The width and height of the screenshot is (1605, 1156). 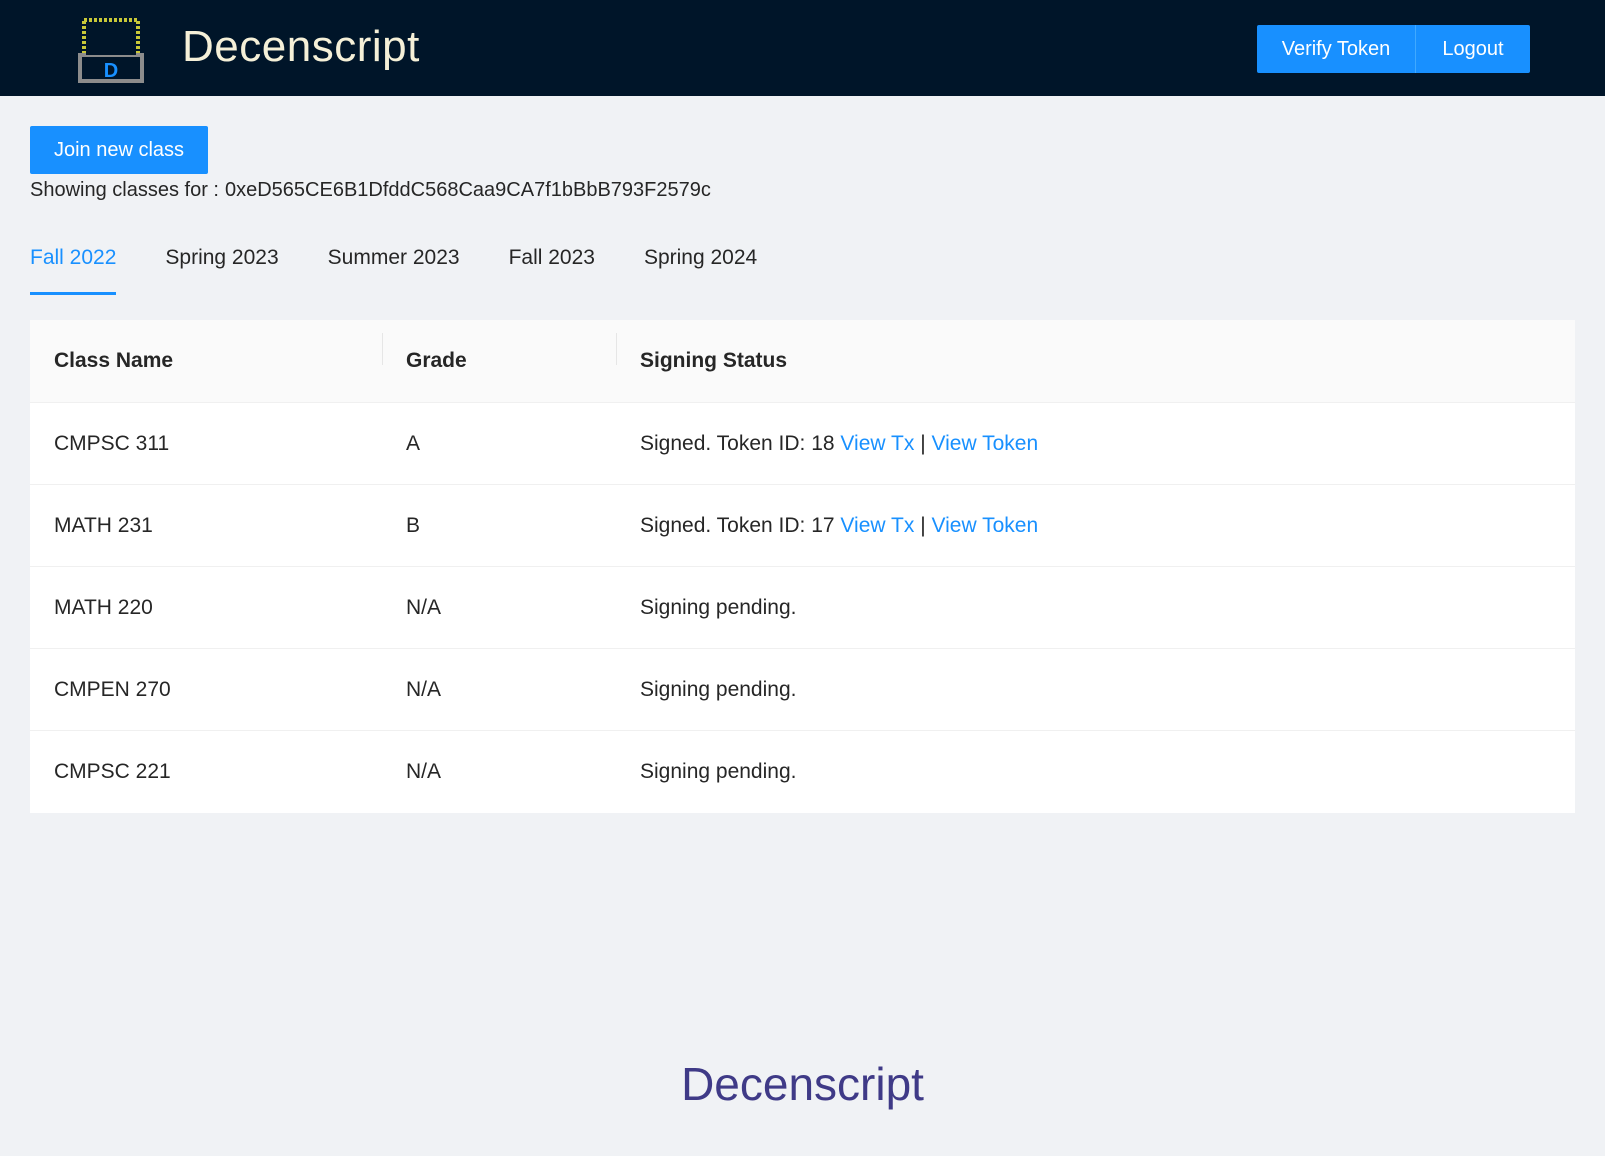 What do you see at coordinates (499, 353) in the screenshot?
I see `column-header-grade: Grade` at bounding box center [499, 353].